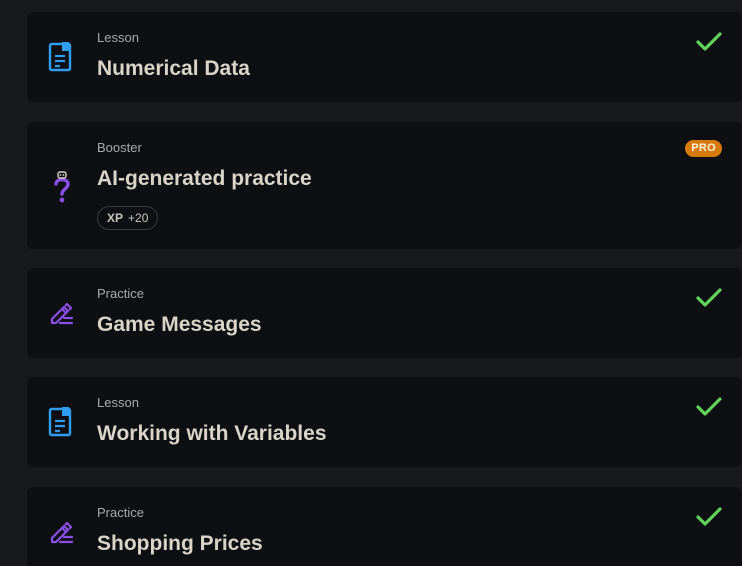 The height and width of the screenshot is (566, 742). I want to click on list-item-practice: Practice Shopping Prices, so click(384, 526).